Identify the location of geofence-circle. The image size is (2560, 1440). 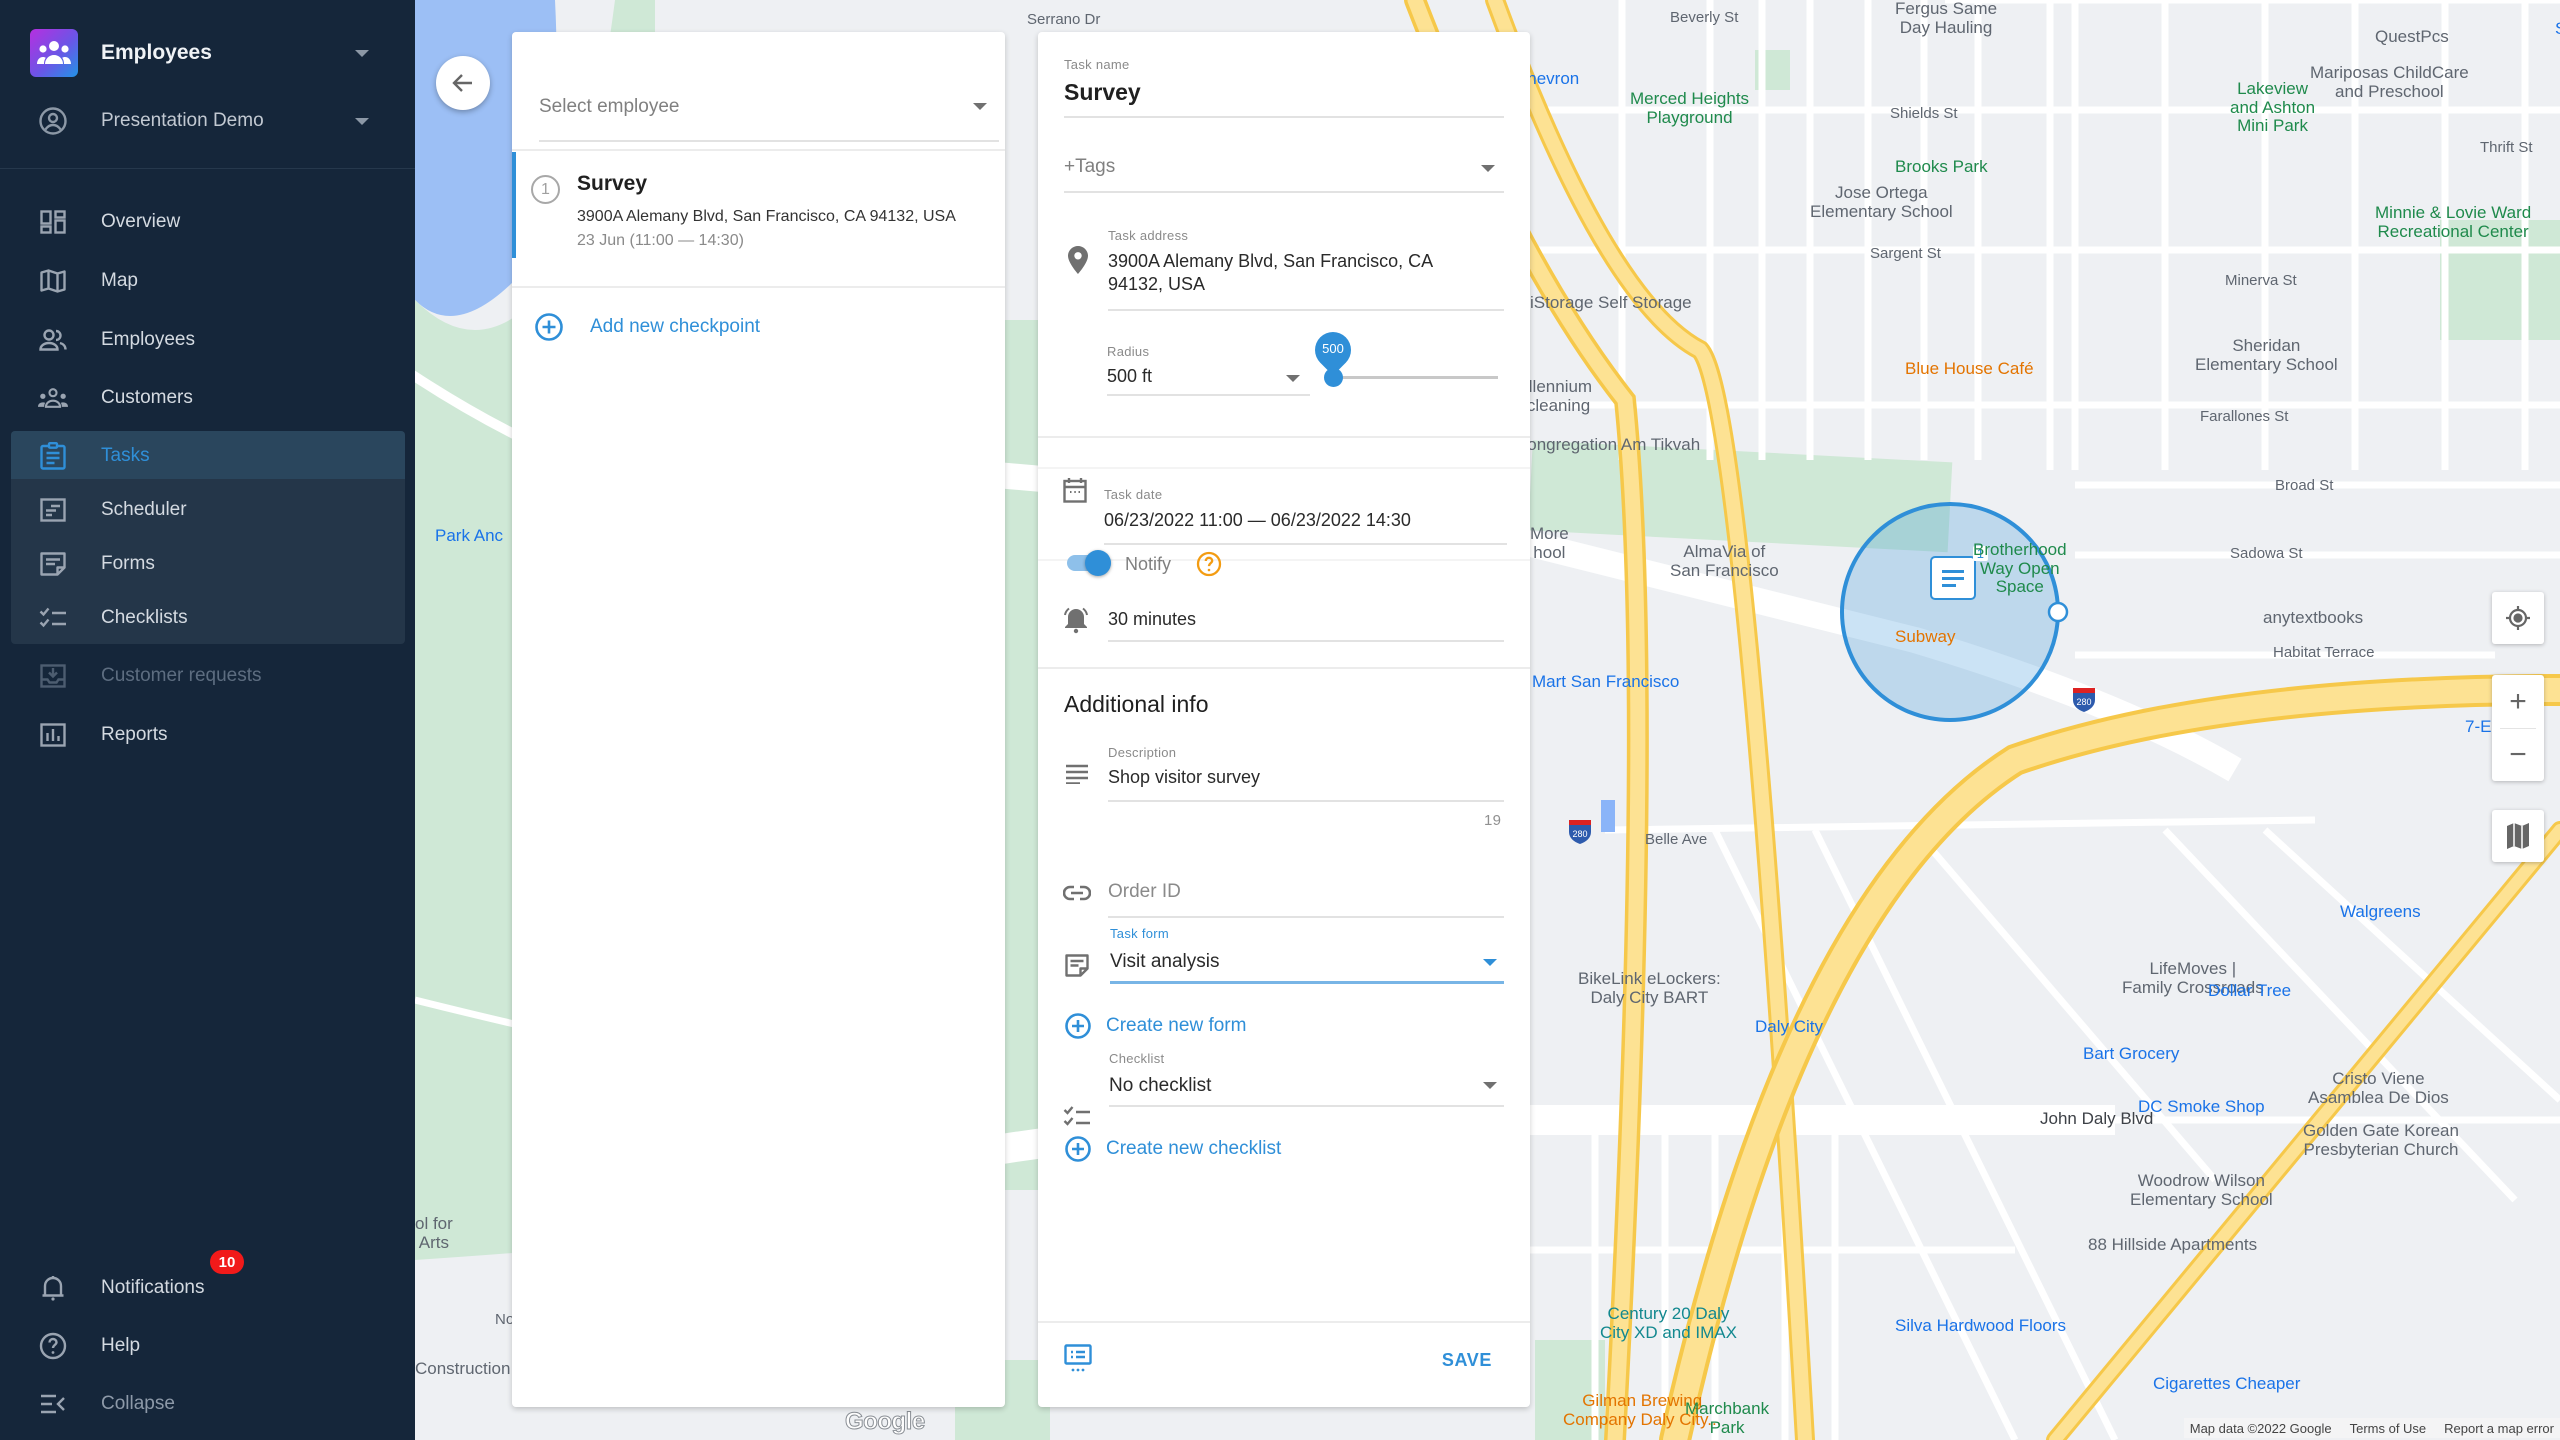
(1950, 612).